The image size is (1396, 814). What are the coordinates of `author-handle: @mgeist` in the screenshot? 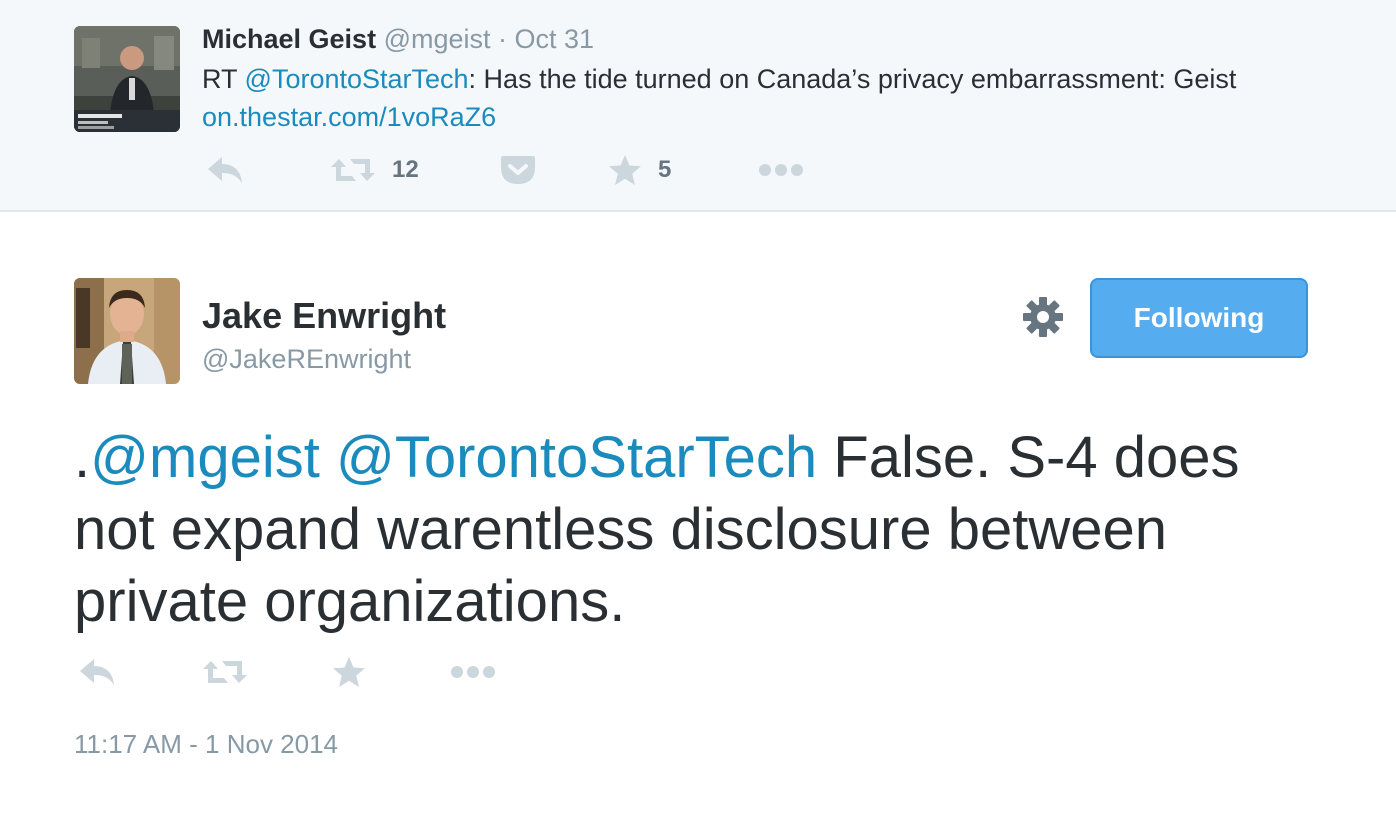 It's located at (437, 39).